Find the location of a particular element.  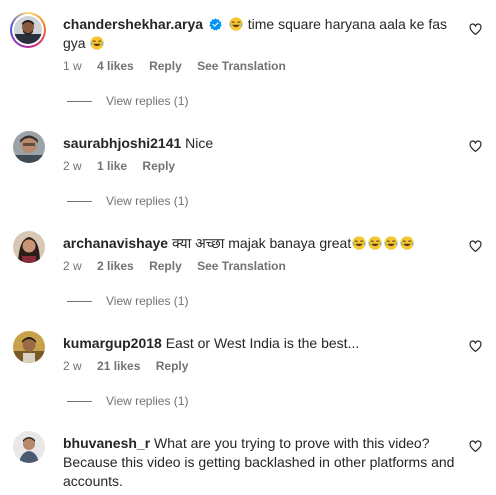

comment-likes: 21 likes is located at coordinates (118, 366).